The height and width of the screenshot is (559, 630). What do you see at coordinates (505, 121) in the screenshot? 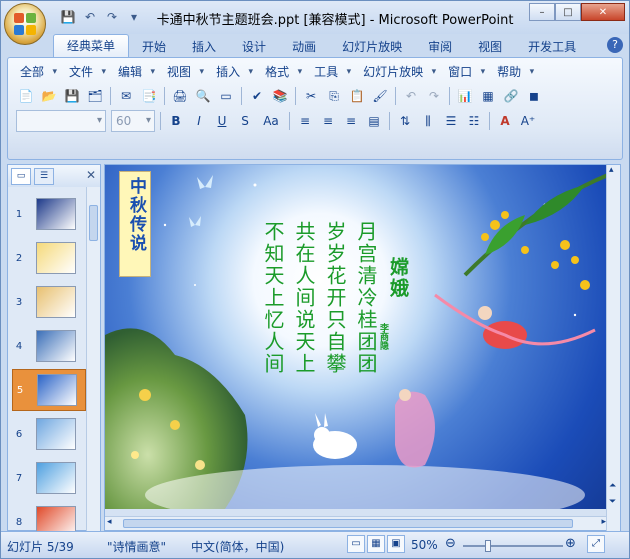
I see `font-color-button: A` at bounding box center [505, 121].